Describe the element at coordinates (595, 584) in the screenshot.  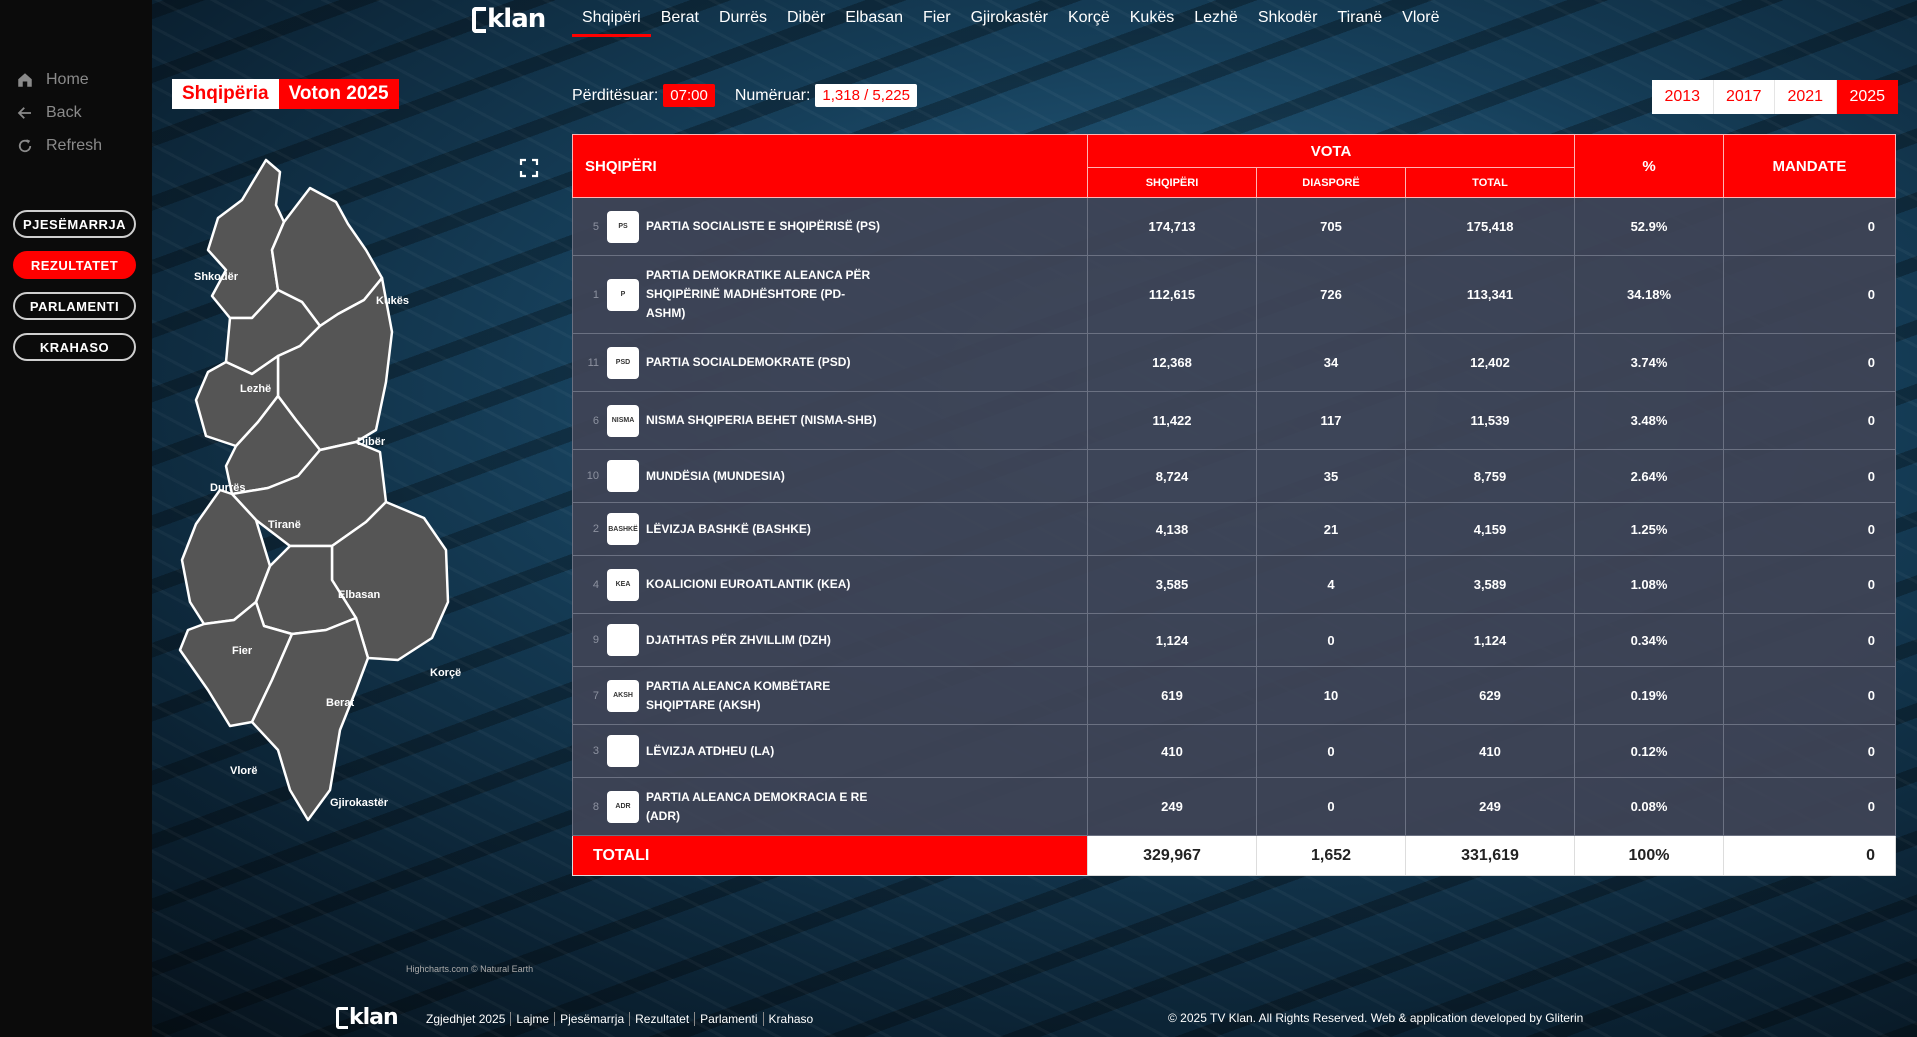
I see `party-index: 4` at that location.